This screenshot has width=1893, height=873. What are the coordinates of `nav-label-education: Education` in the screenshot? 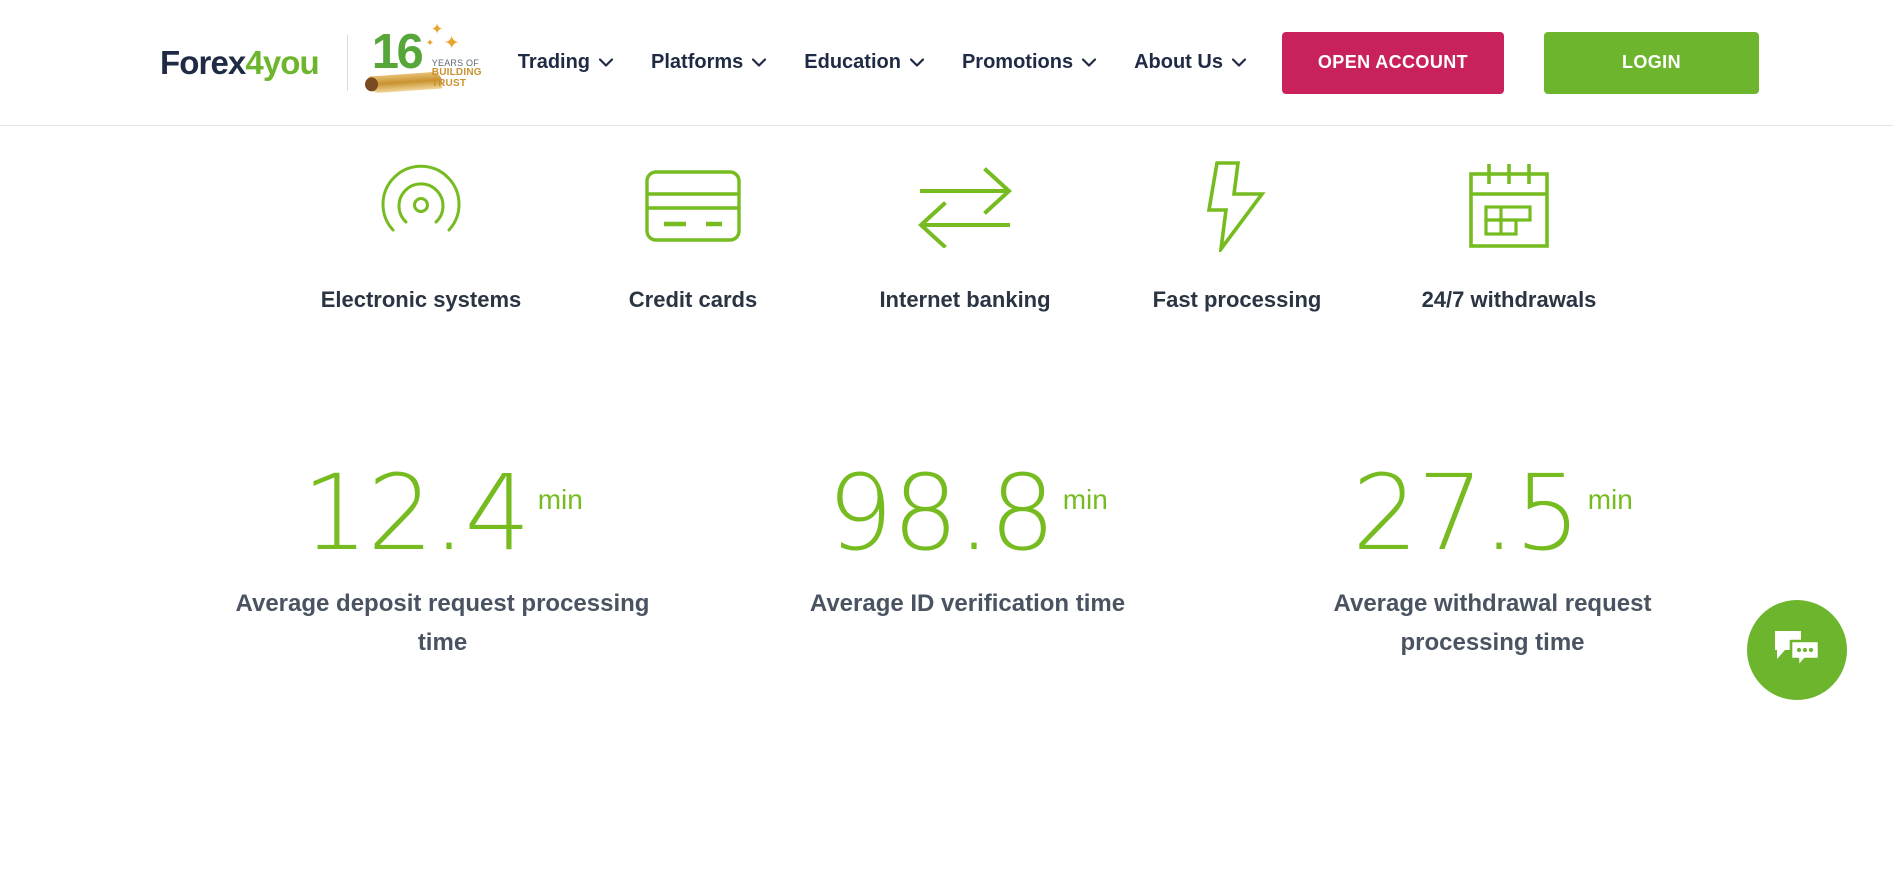 It's located at (852, 62).